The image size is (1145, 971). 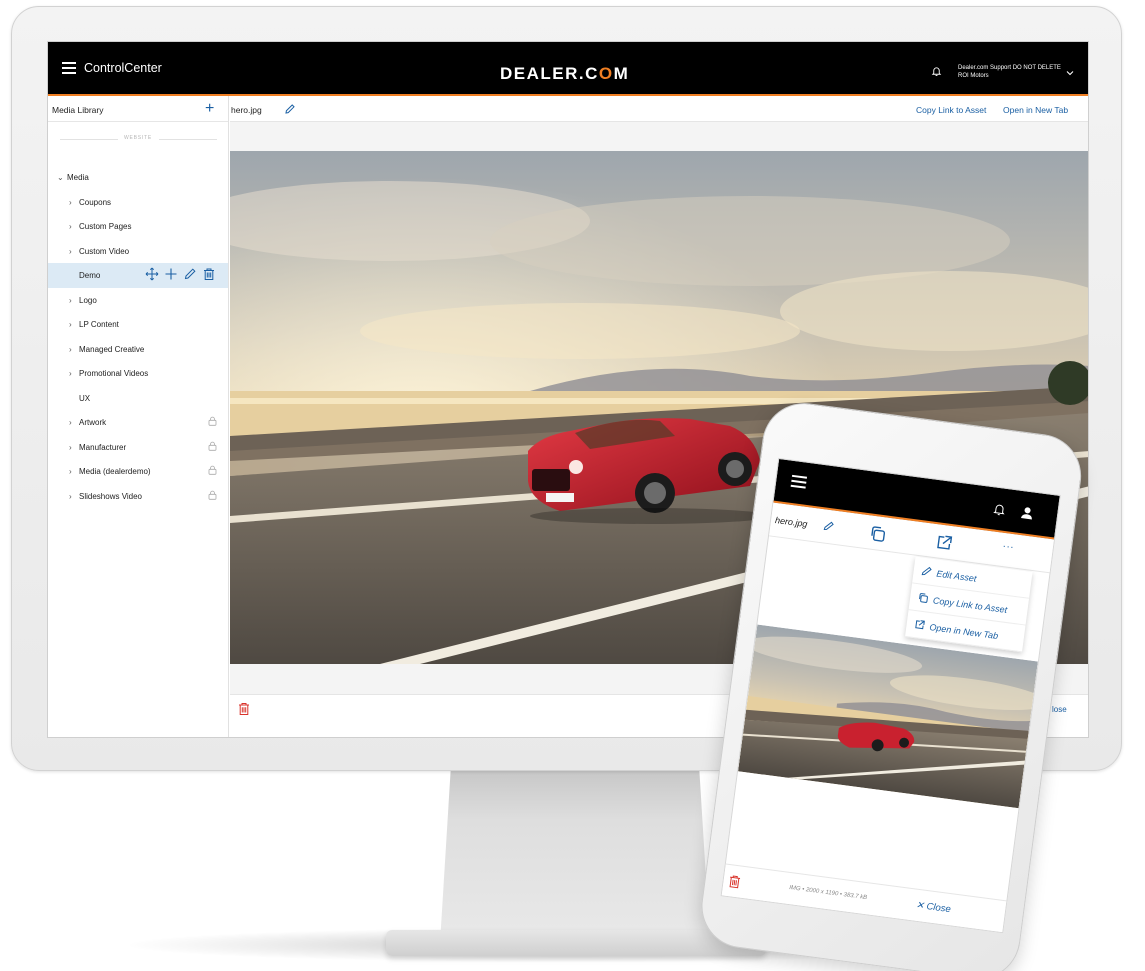 I want to click on section-label: WEBSITE, so click(x=138, y=138).